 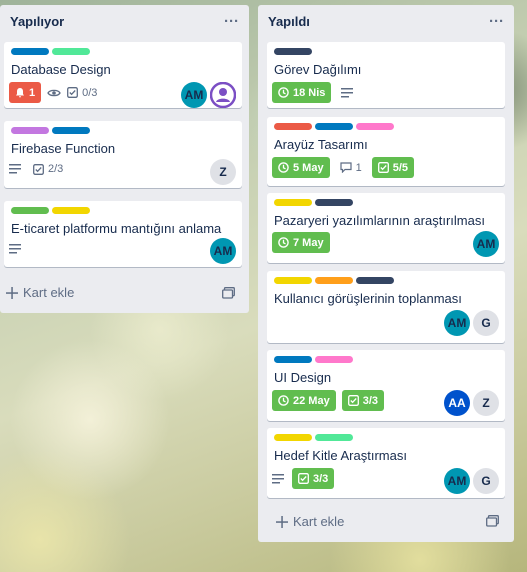 What do you see at coordinates (321, 144) in the screenshot?
I see `card-title: Arayüz Tasarımı` at bounding box center [321, 144].